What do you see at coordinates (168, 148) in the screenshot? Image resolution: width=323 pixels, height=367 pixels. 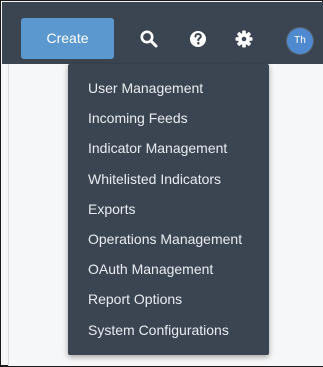 I see `menu-item-indicator-management: Indicator Management` at bounding box center [168, 148].